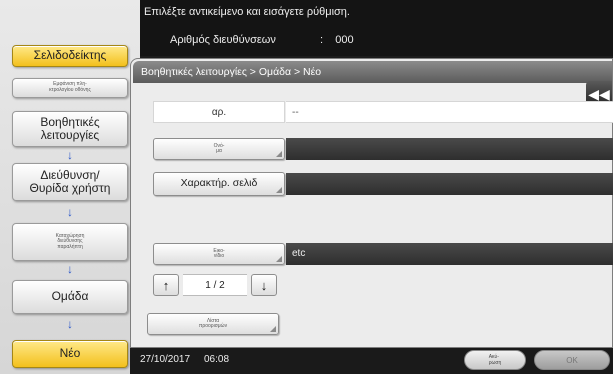 The width and height of the screenshot is (613, 374). What do you see at coordinates (449, 149) in the screenshot?
I see `name-value` at bounding box center [449, 149].